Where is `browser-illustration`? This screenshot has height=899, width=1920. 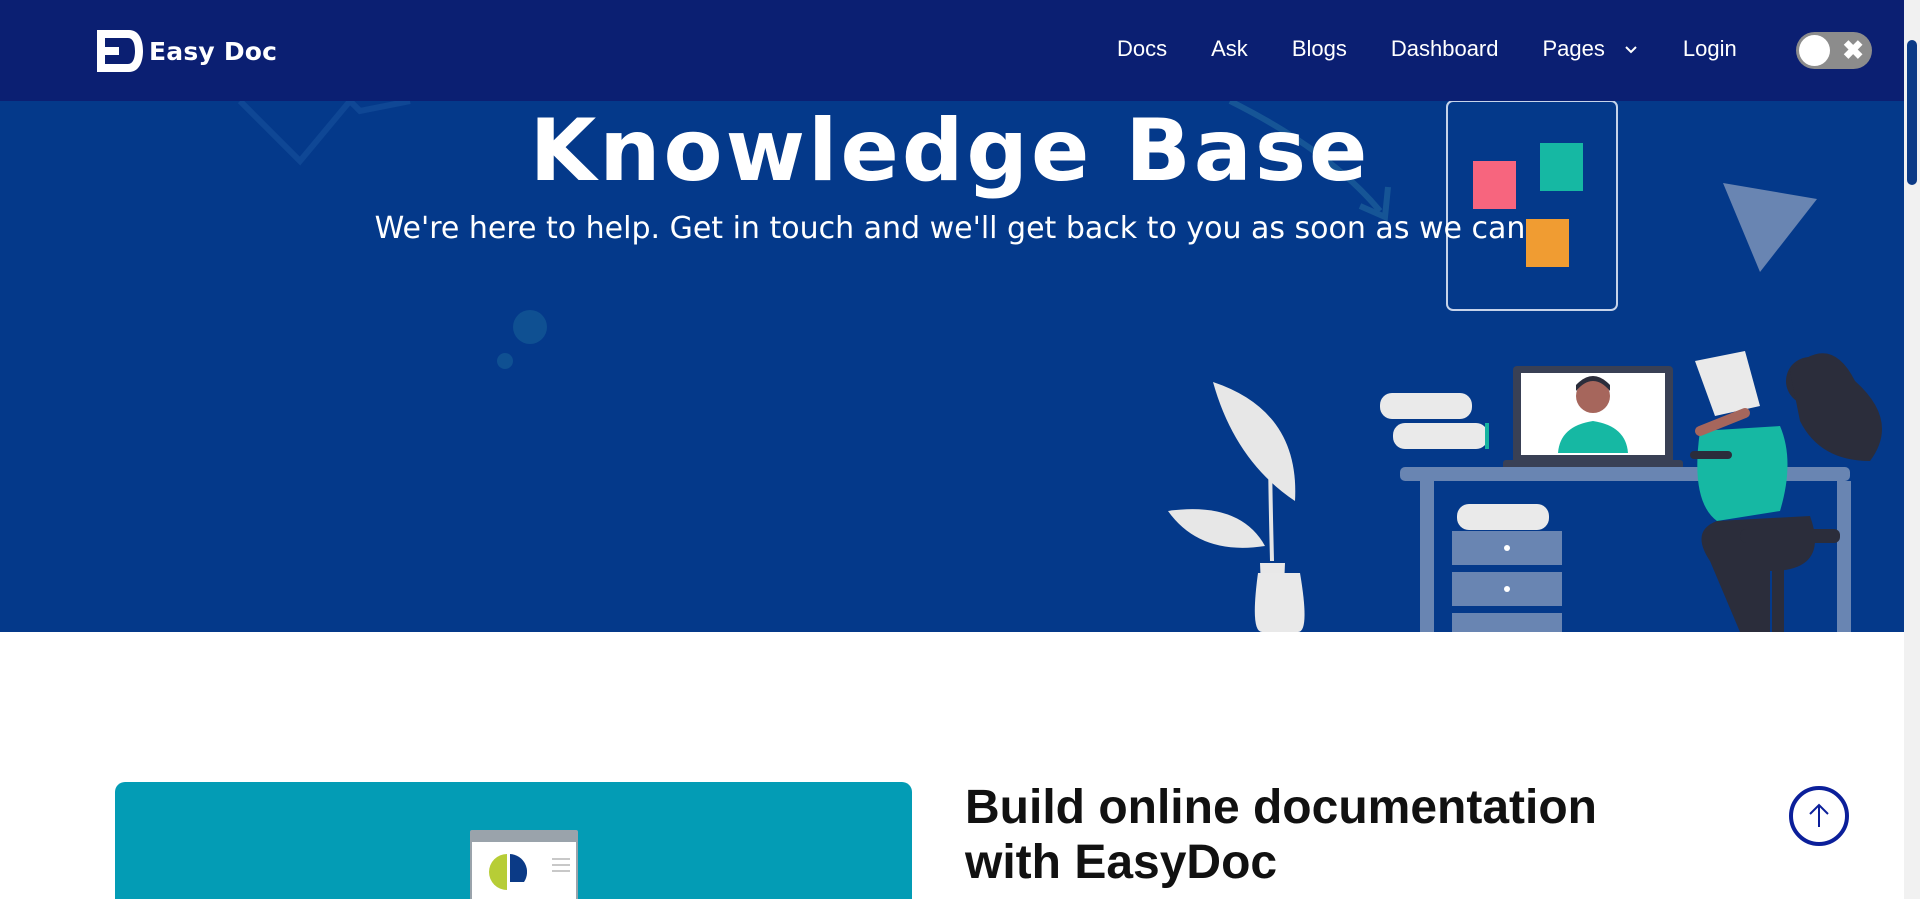
browser-illustration is located at coordinates (524, 864).